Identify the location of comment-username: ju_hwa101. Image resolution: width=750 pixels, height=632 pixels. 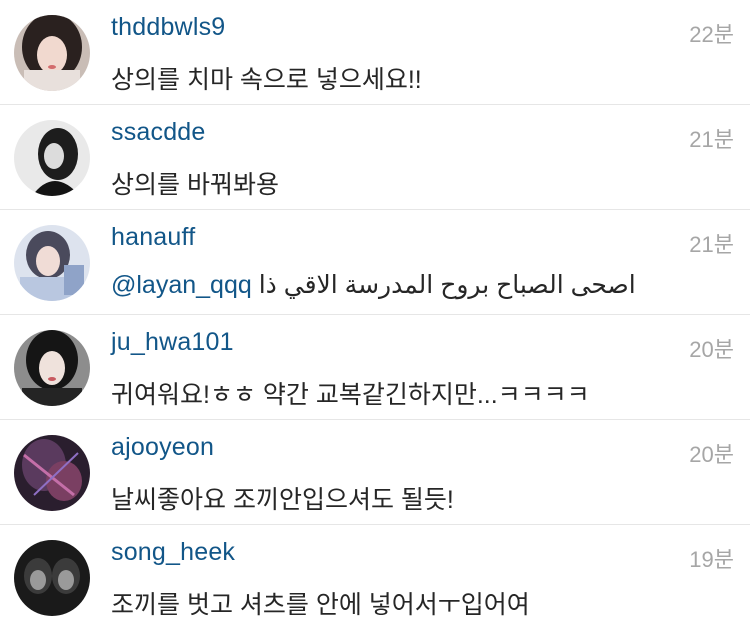
(172, 342).